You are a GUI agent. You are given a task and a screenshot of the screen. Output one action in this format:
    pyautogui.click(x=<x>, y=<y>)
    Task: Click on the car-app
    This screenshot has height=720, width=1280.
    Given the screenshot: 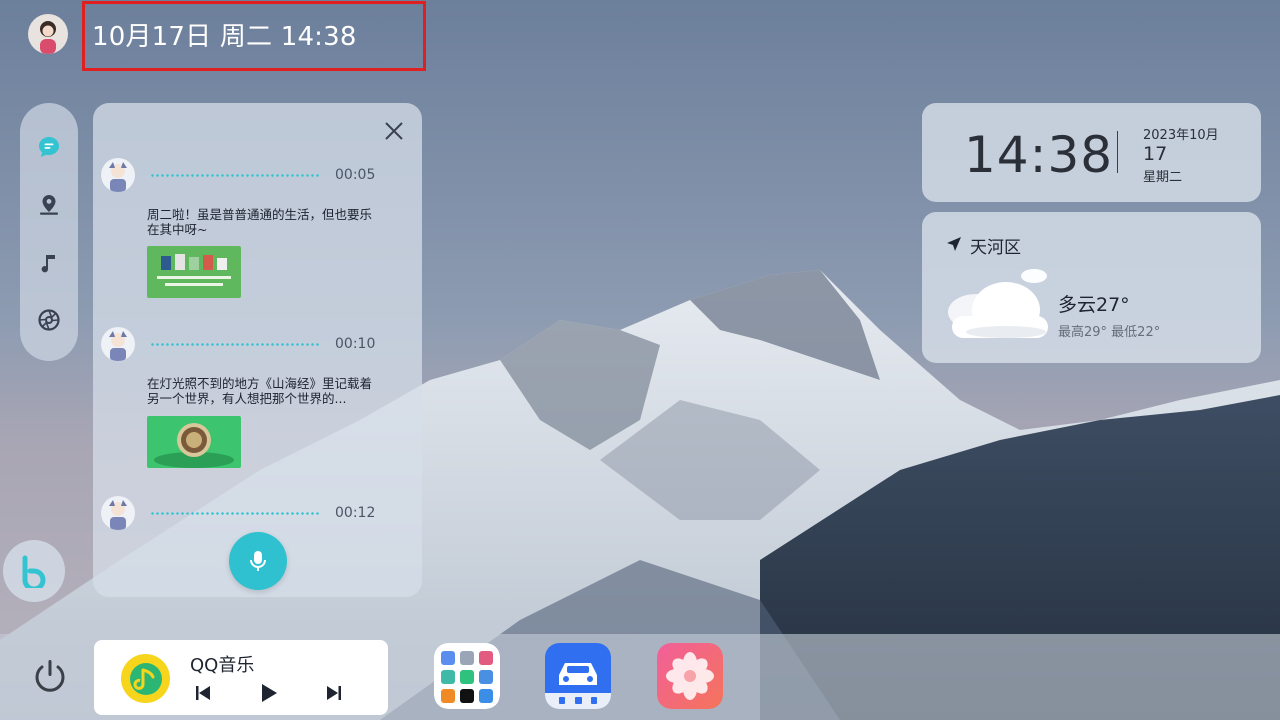 What is the action you would take?
    pyautogui.click(x=578, y=676)
    